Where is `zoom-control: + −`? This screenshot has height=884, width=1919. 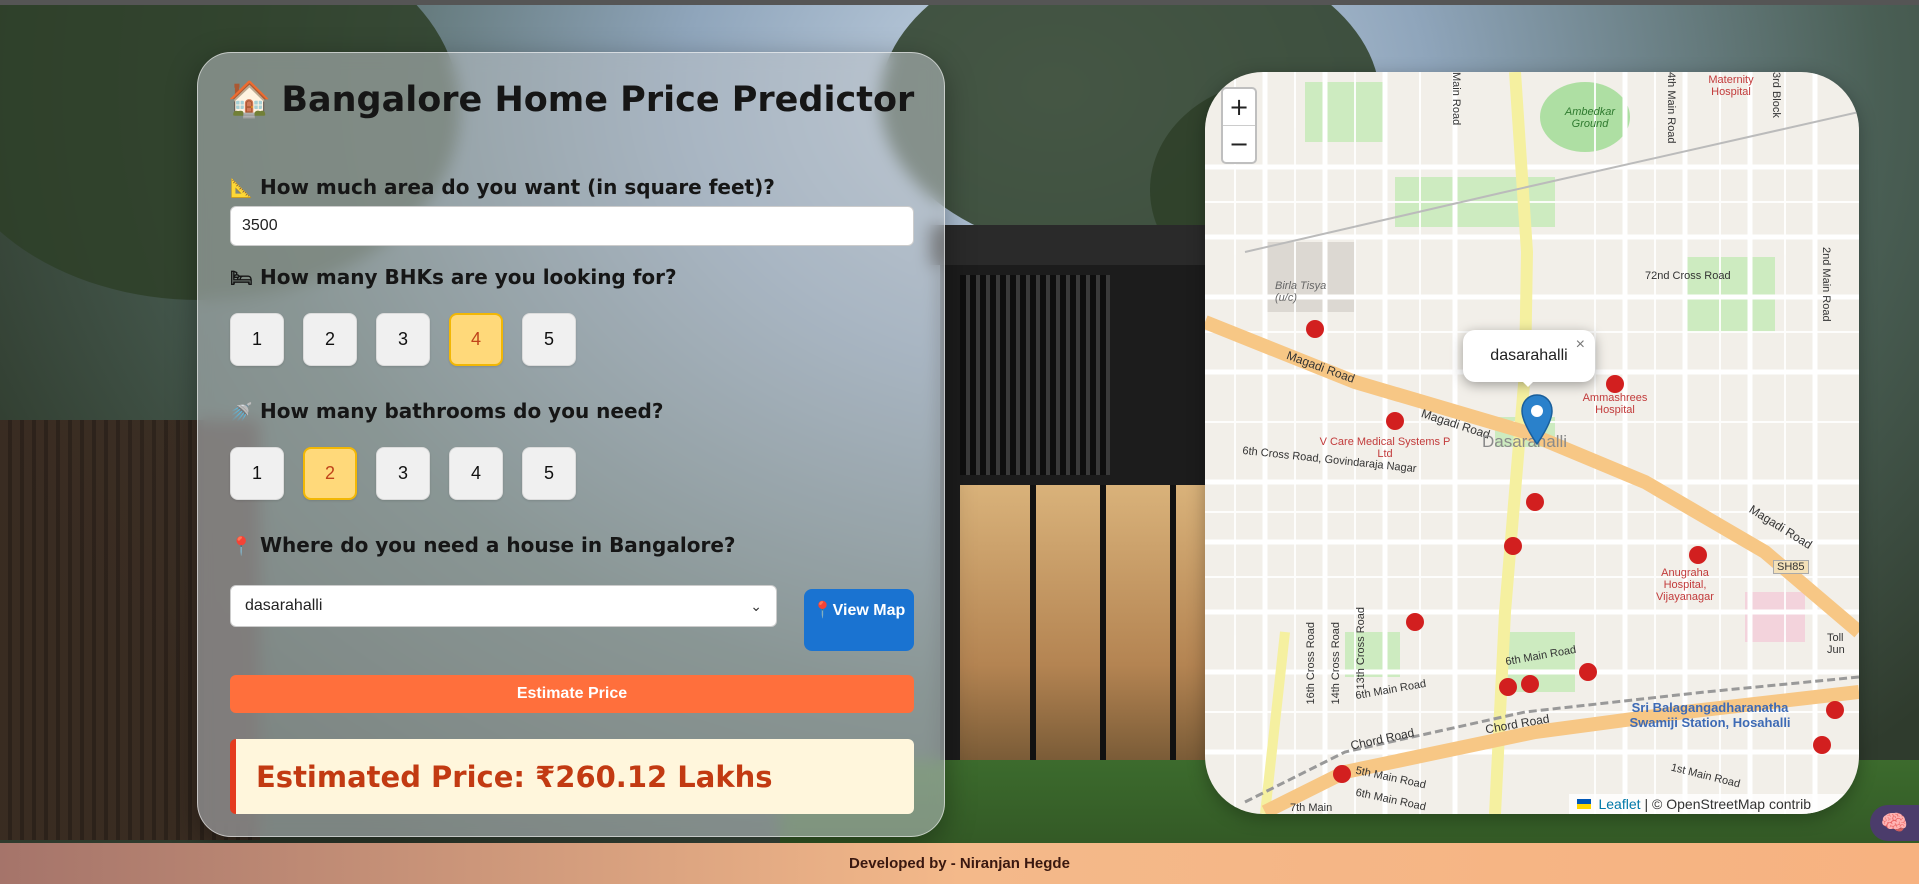 zoom-control: + − is located at coordinates (1239, 125).